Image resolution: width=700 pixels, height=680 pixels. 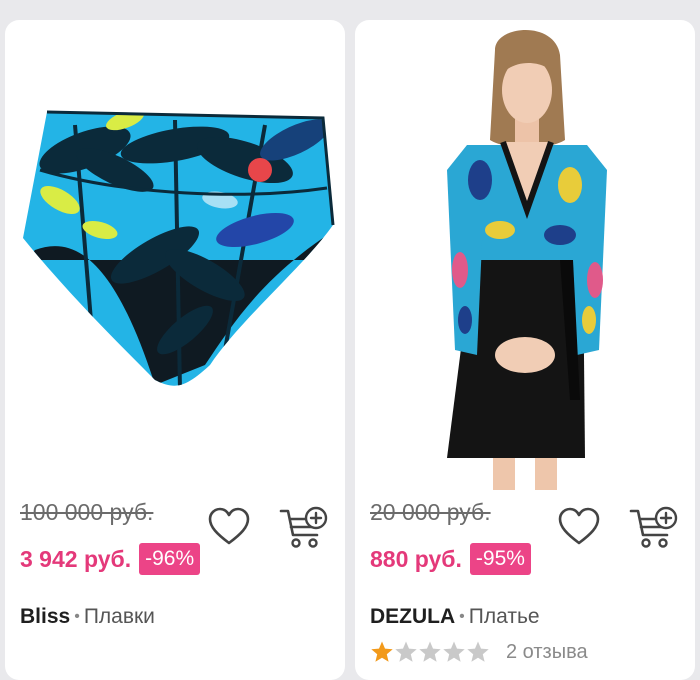 I want to click on price-row: 880 руб. -95%, so click(x=450, y=559).